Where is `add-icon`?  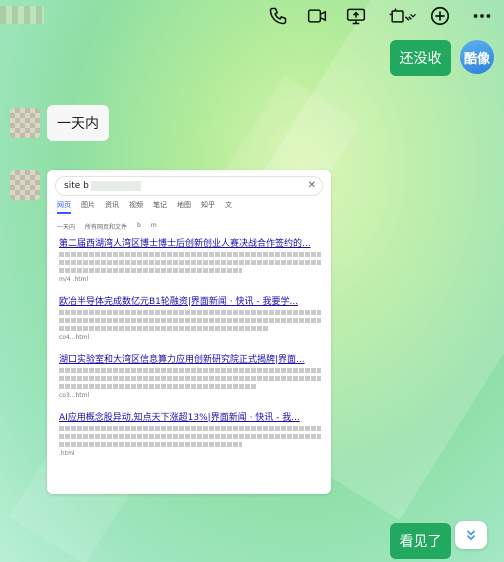
add-icon is located at coordinates (440, 16).